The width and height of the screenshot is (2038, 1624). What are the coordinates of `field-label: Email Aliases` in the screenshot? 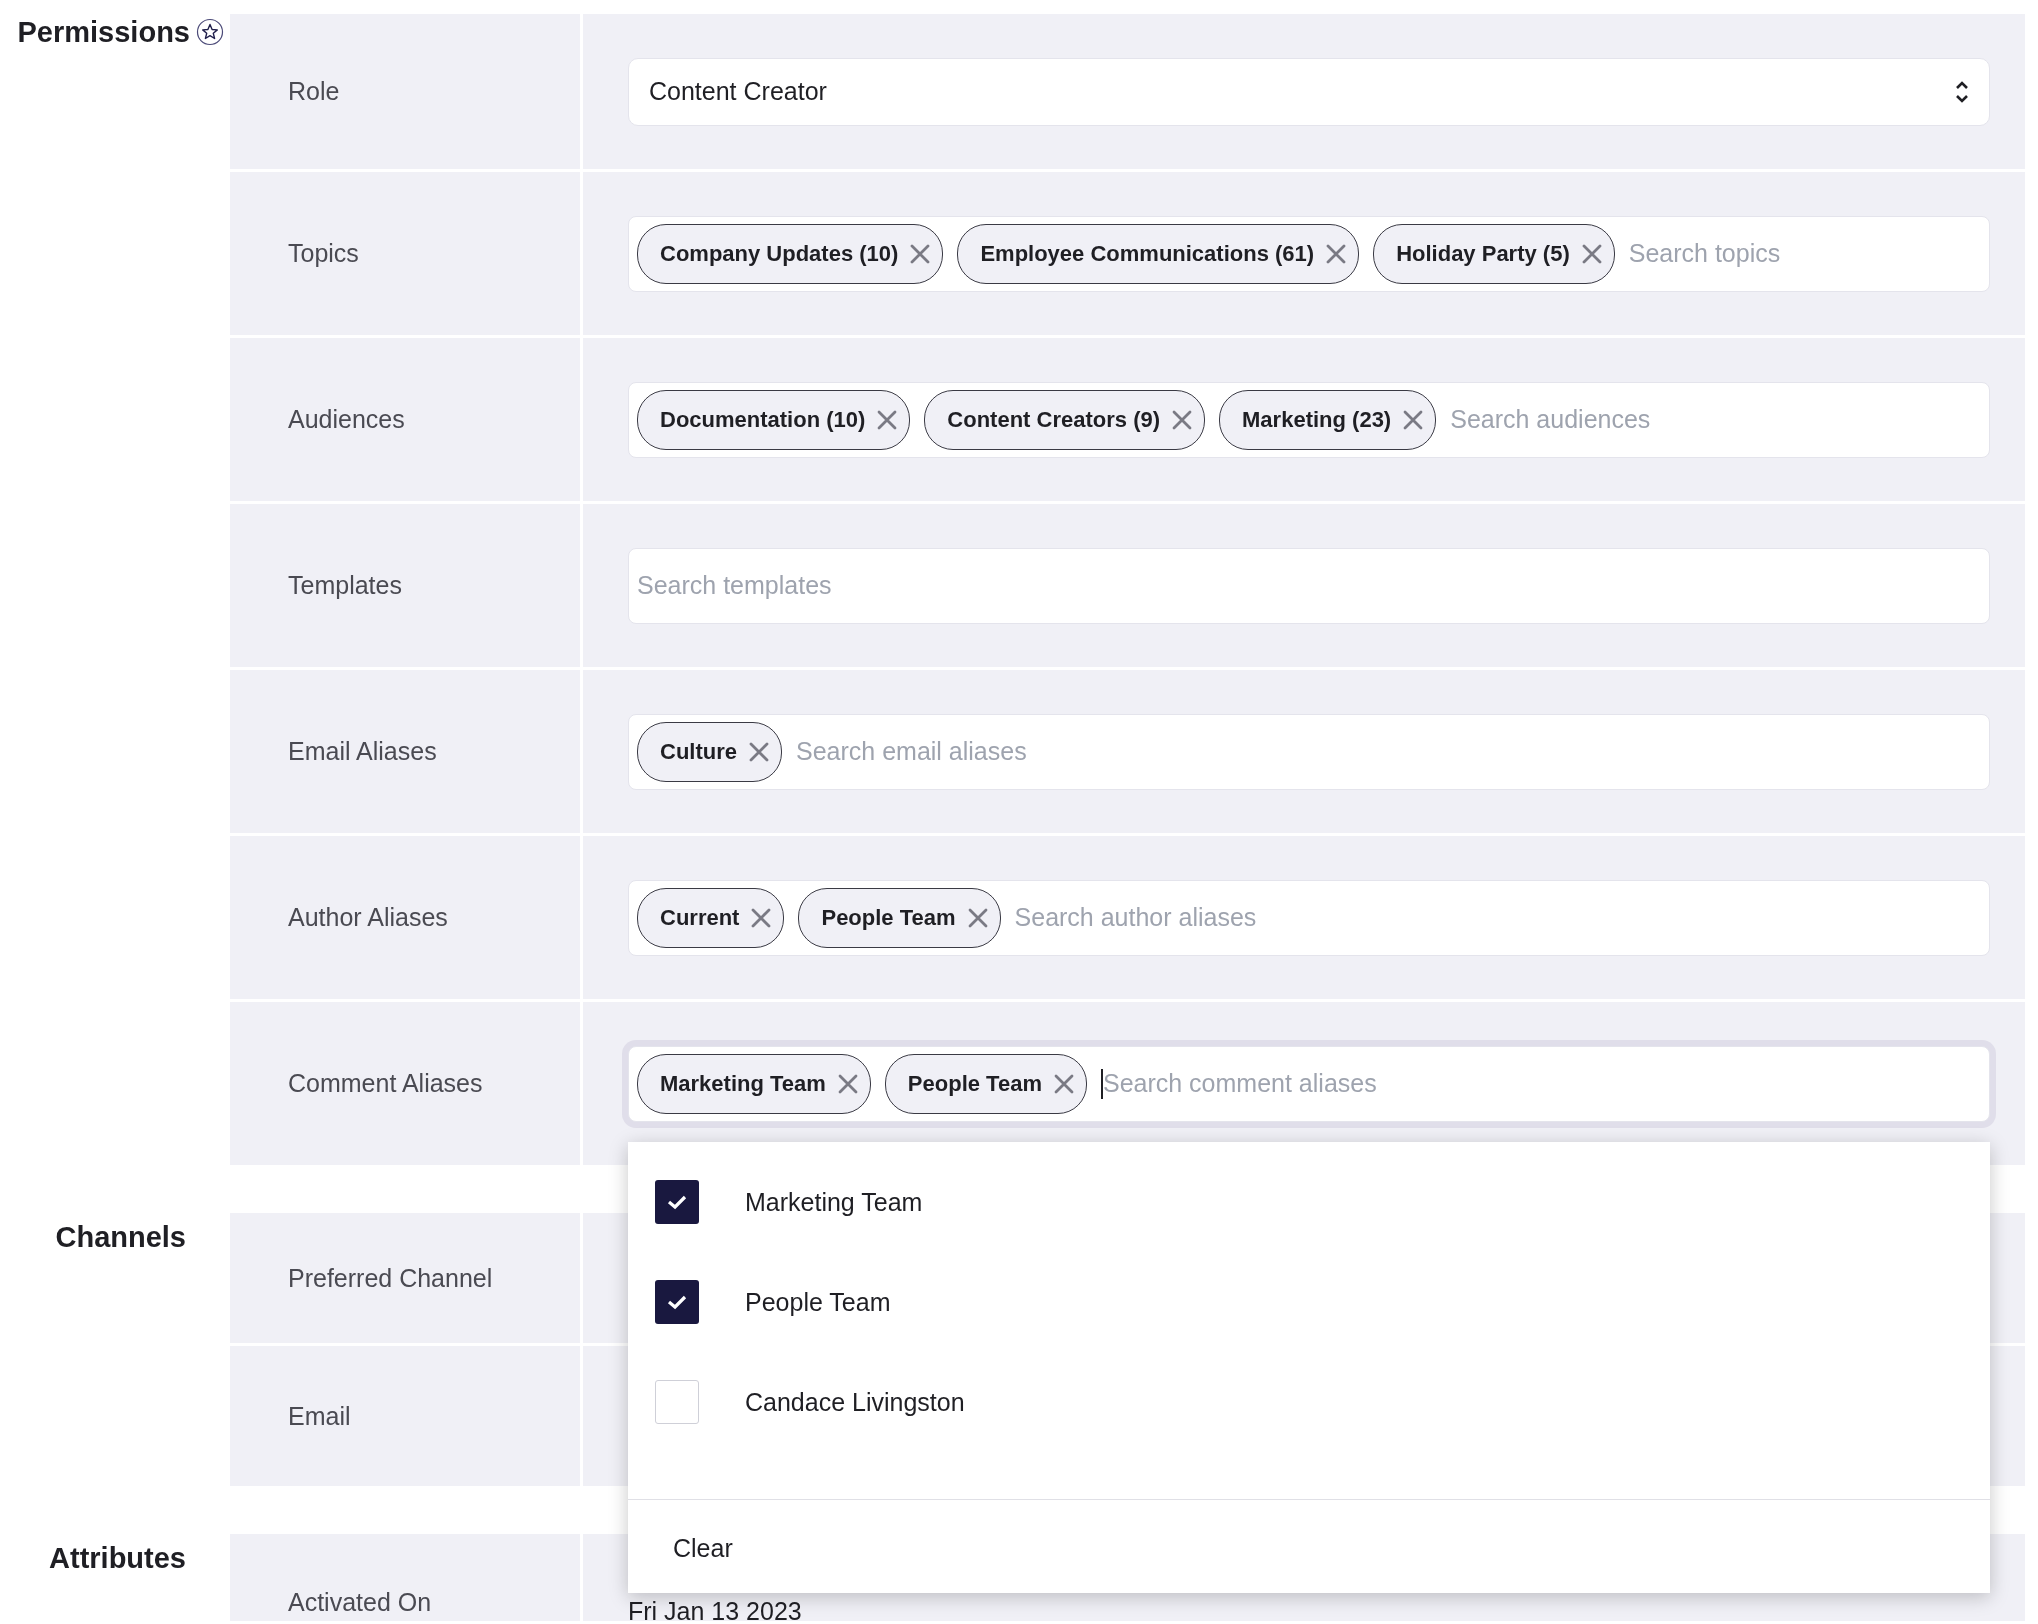 It's located at (362, 751).